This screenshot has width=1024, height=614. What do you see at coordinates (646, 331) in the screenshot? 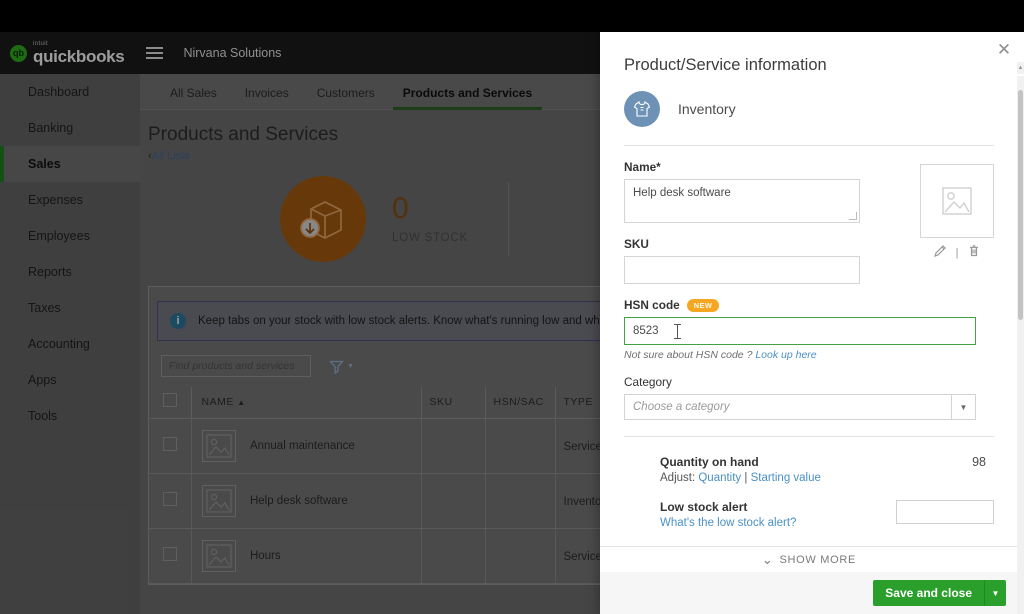
I see `hsn-input-value: 8523` at bounding box center [646, 331].